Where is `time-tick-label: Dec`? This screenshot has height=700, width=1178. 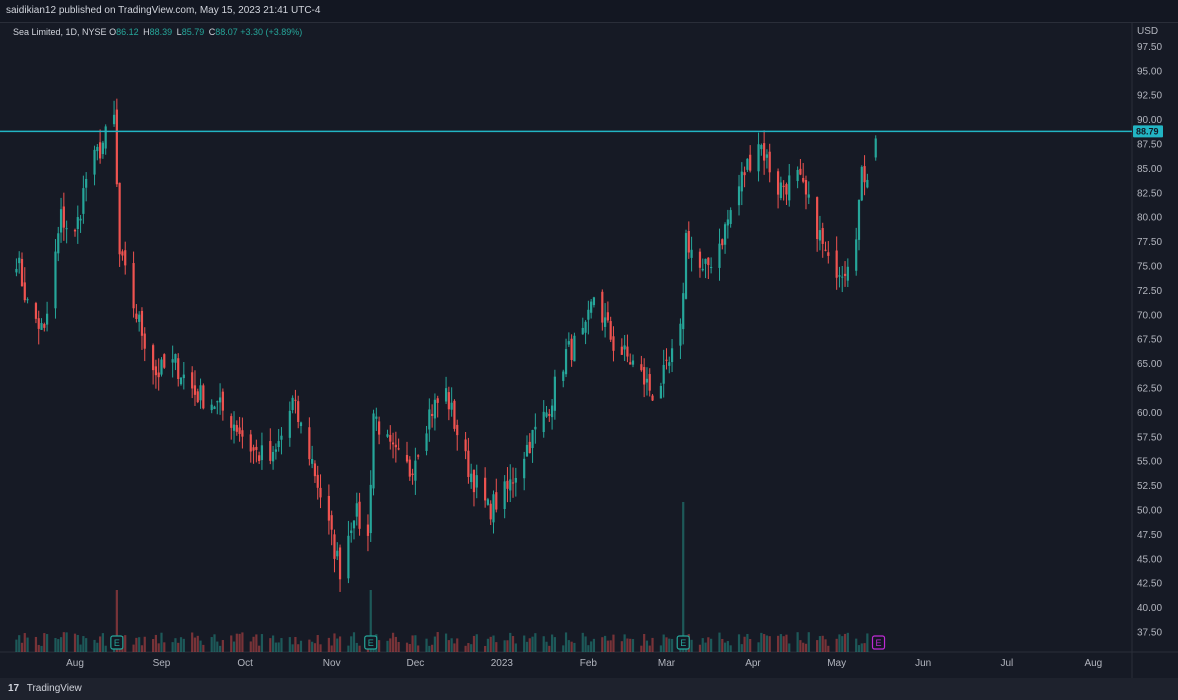
time-tick-label: Dec is located at coordinates (415, 663).